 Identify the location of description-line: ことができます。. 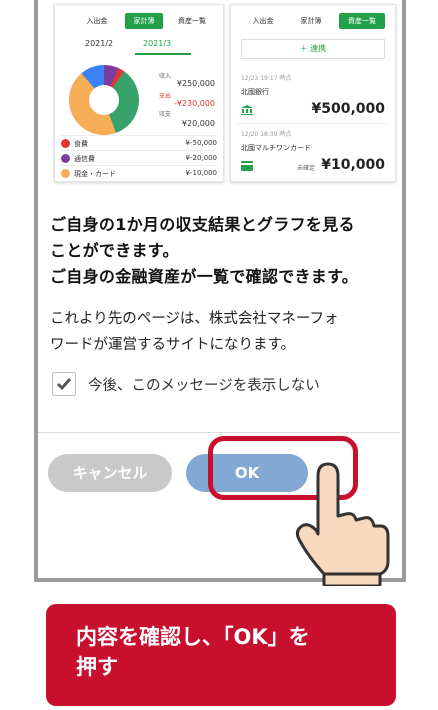
(114, 250).